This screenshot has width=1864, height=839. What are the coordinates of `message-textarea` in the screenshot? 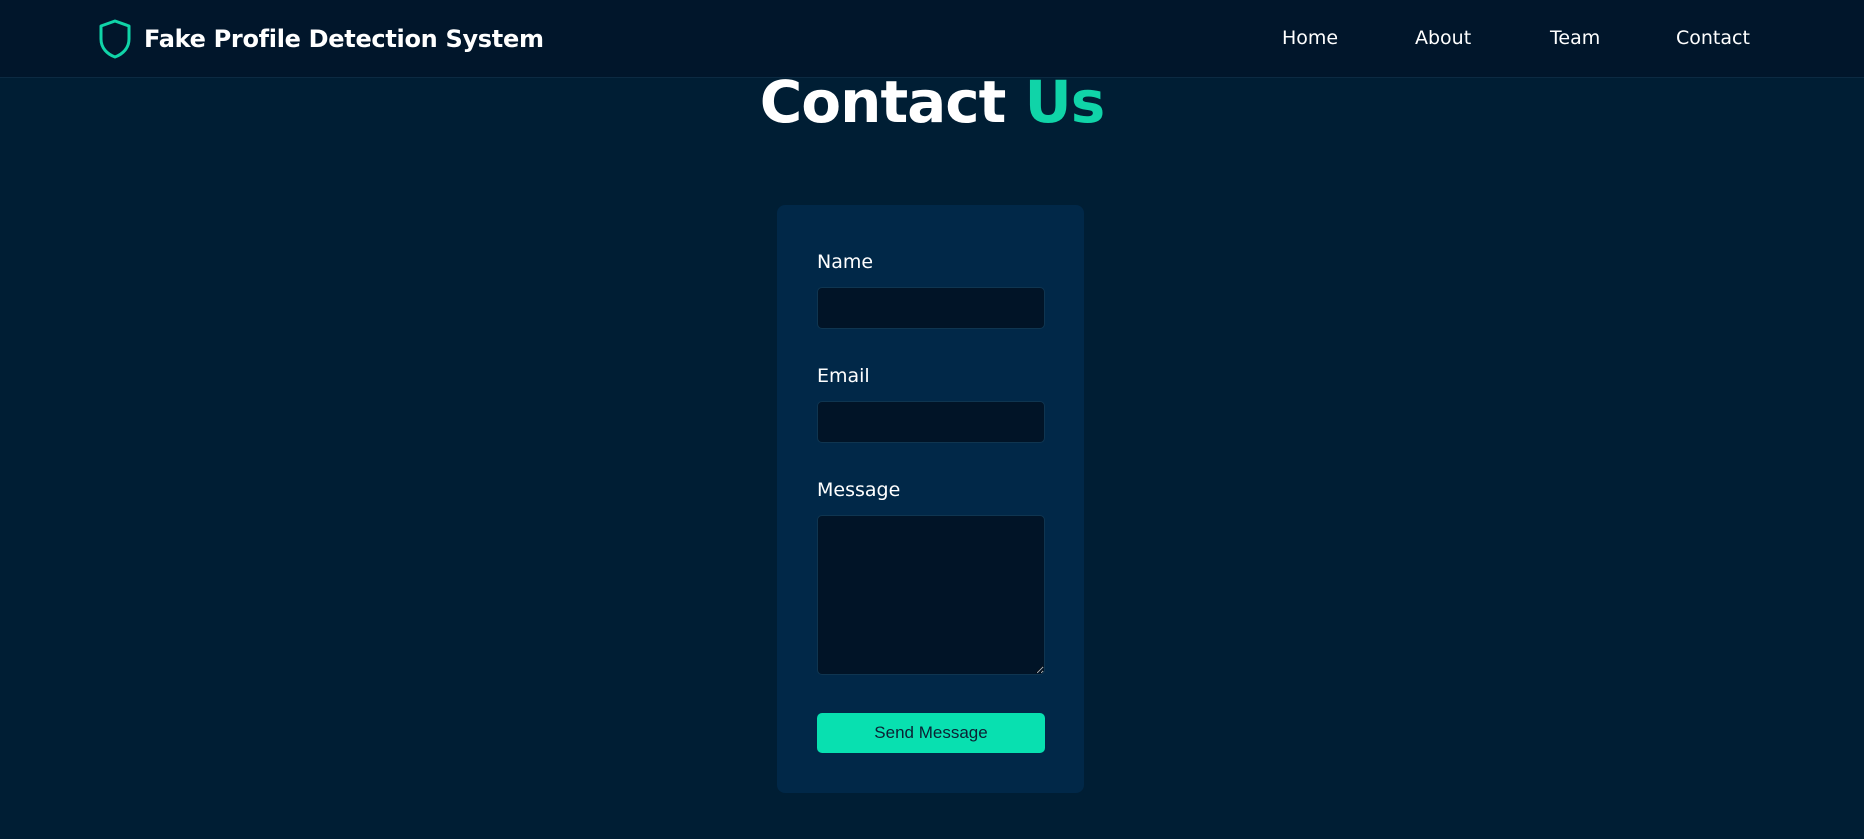 It's located at (931, 595).